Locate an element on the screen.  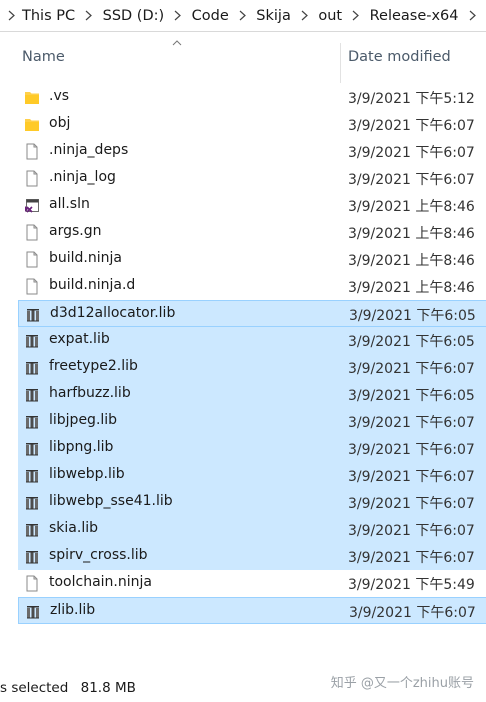
file-row: build.ninja.d 3/9/2021 上午8:46 is located at coordinates (252, 286).